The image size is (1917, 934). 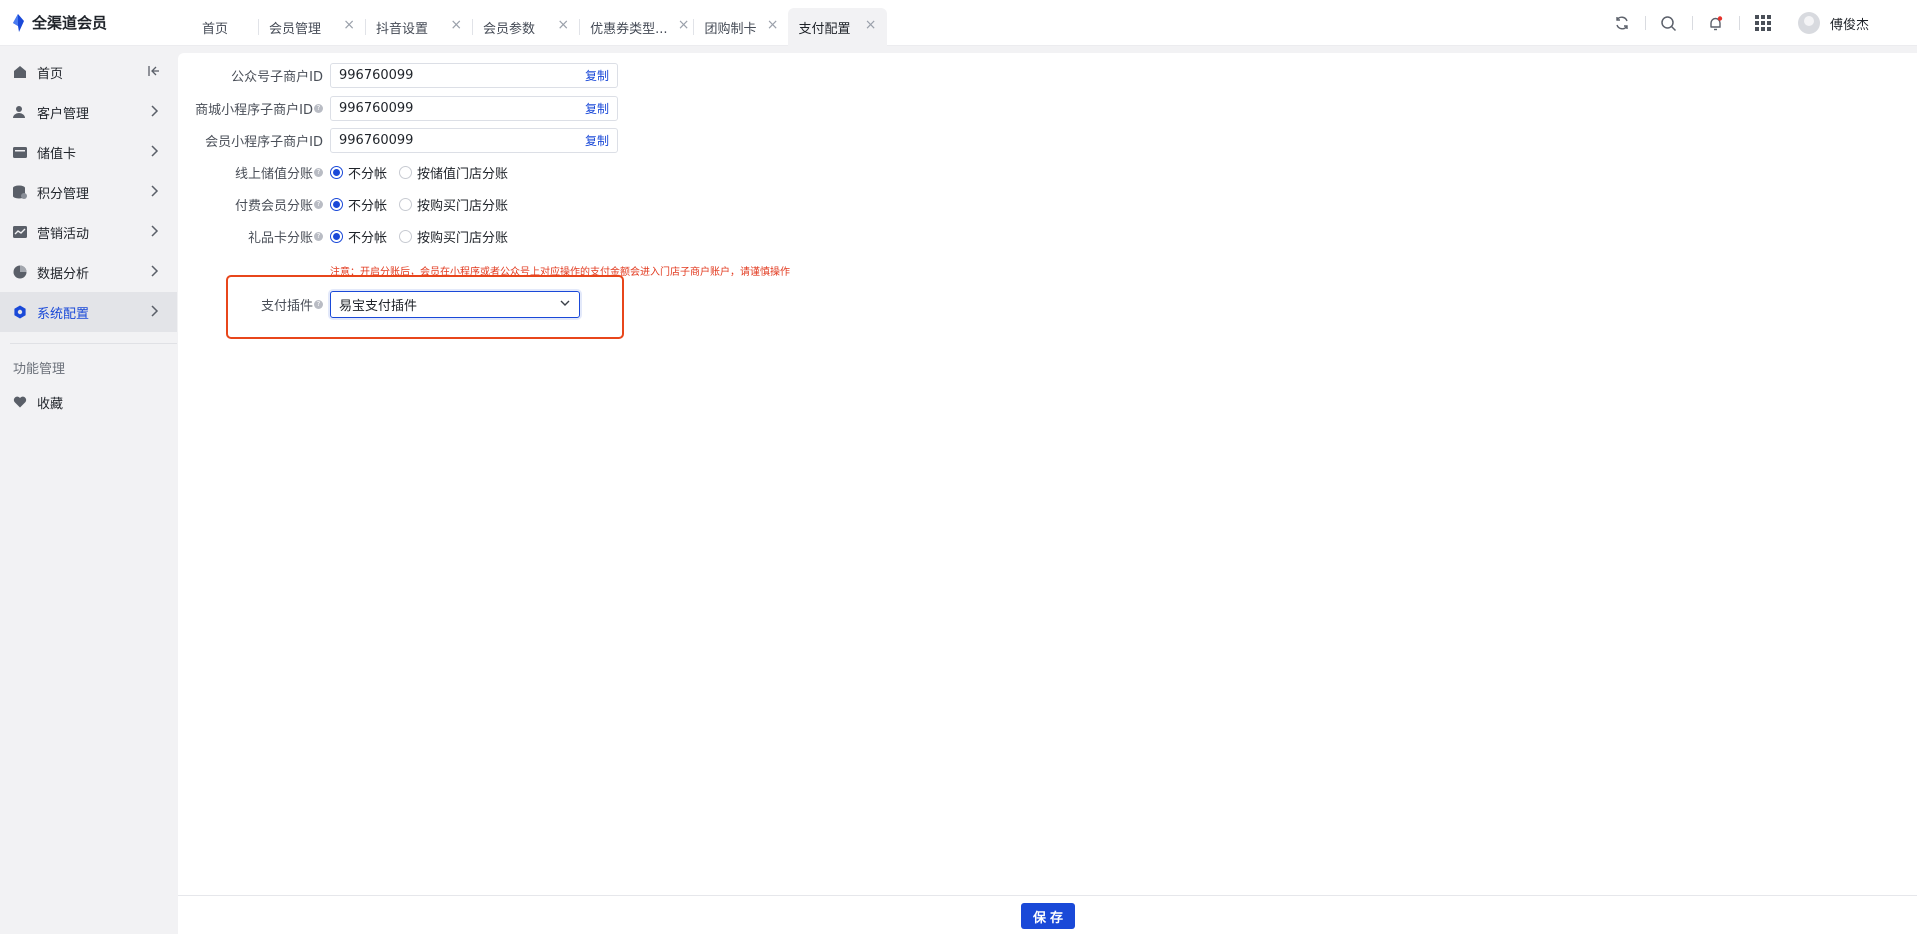 I want to click on sidebar-item-customer-management: 客户管理, so click(x=88, y=112).